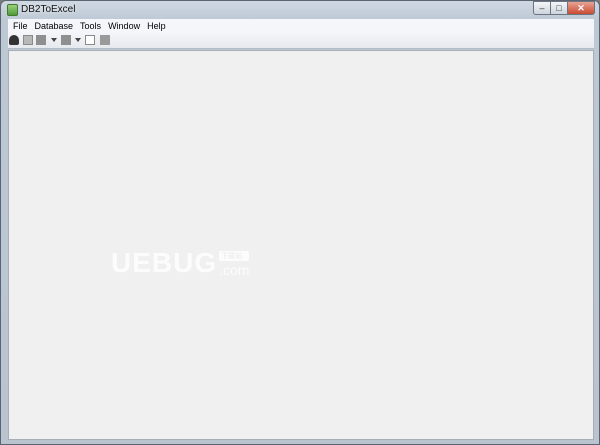 The height and width of the screenshot is (445, 600). I want to click on new-document-icon, so click(28, 40).